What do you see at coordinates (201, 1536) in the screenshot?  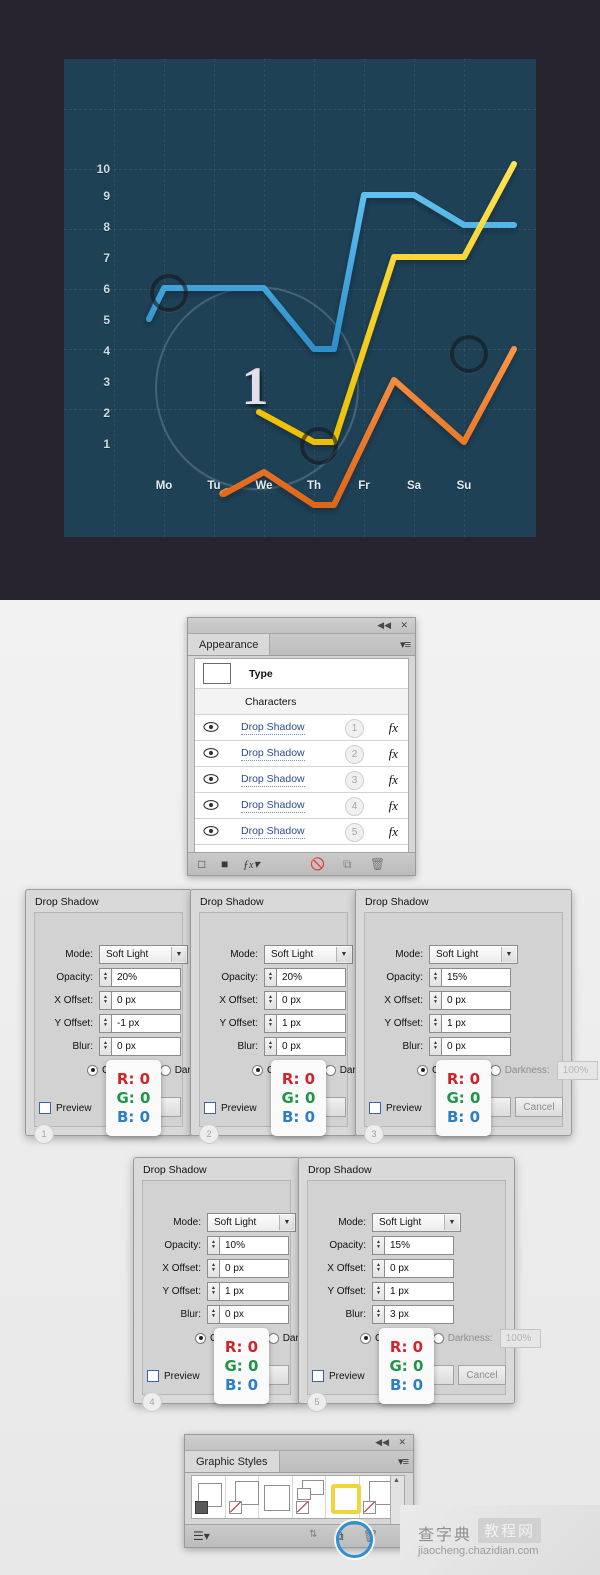 I see `styles-library-icon: ☰▾` at bounding box center [201, 1536].